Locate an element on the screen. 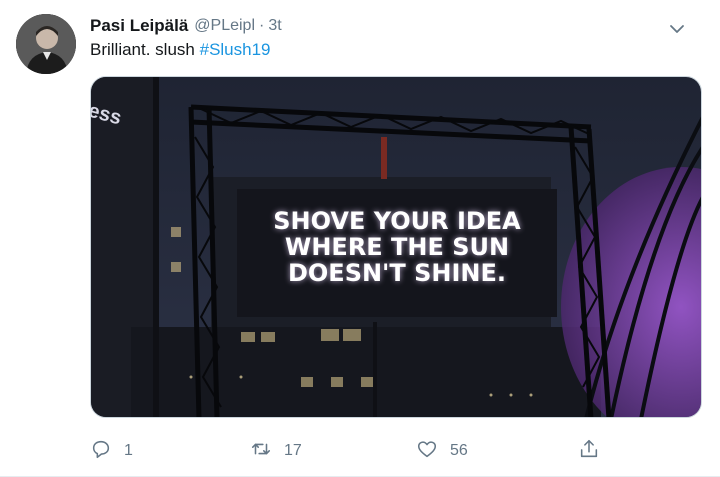 This screenshot has height=477, width=720. hashtag-link: #Slush19 is located at coordinates (235, 49).